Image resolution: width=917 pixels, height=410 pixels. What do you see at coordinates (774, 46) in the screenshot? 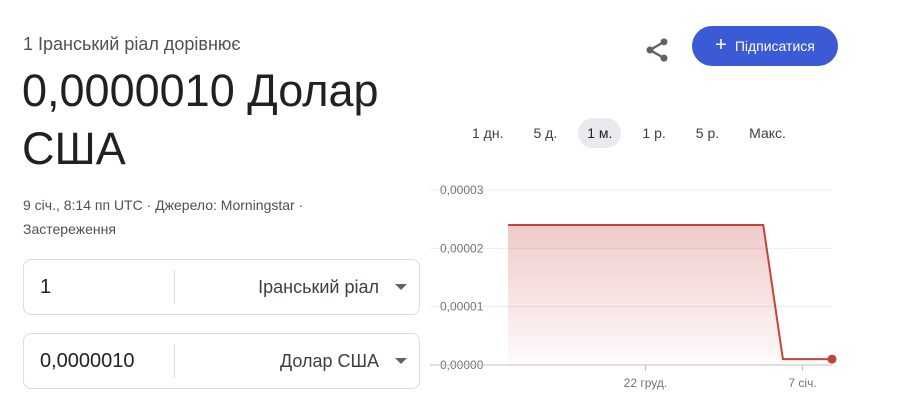
I see `subscribe-label: Підписатися` at bounding box center [774, 46].